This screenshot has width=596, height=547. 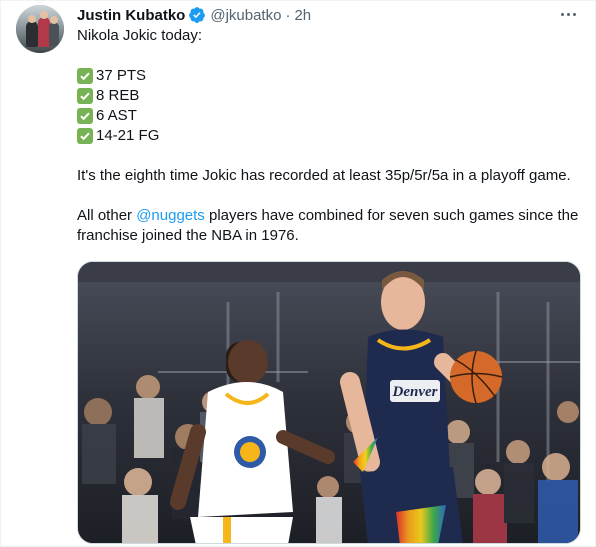 What do you see at coordinates (415, 392) in the screenshot?
I see `jersey-text: Denver` at bounding box center [415, 392].